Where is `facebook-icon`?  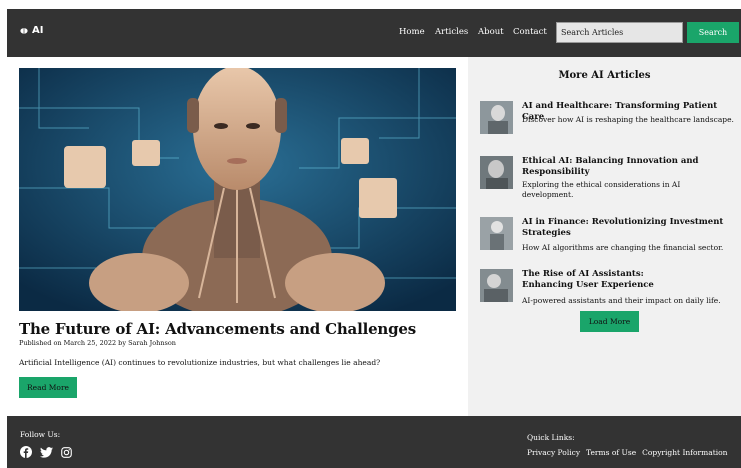
facebook-icon is located at coordinates (26, 452).